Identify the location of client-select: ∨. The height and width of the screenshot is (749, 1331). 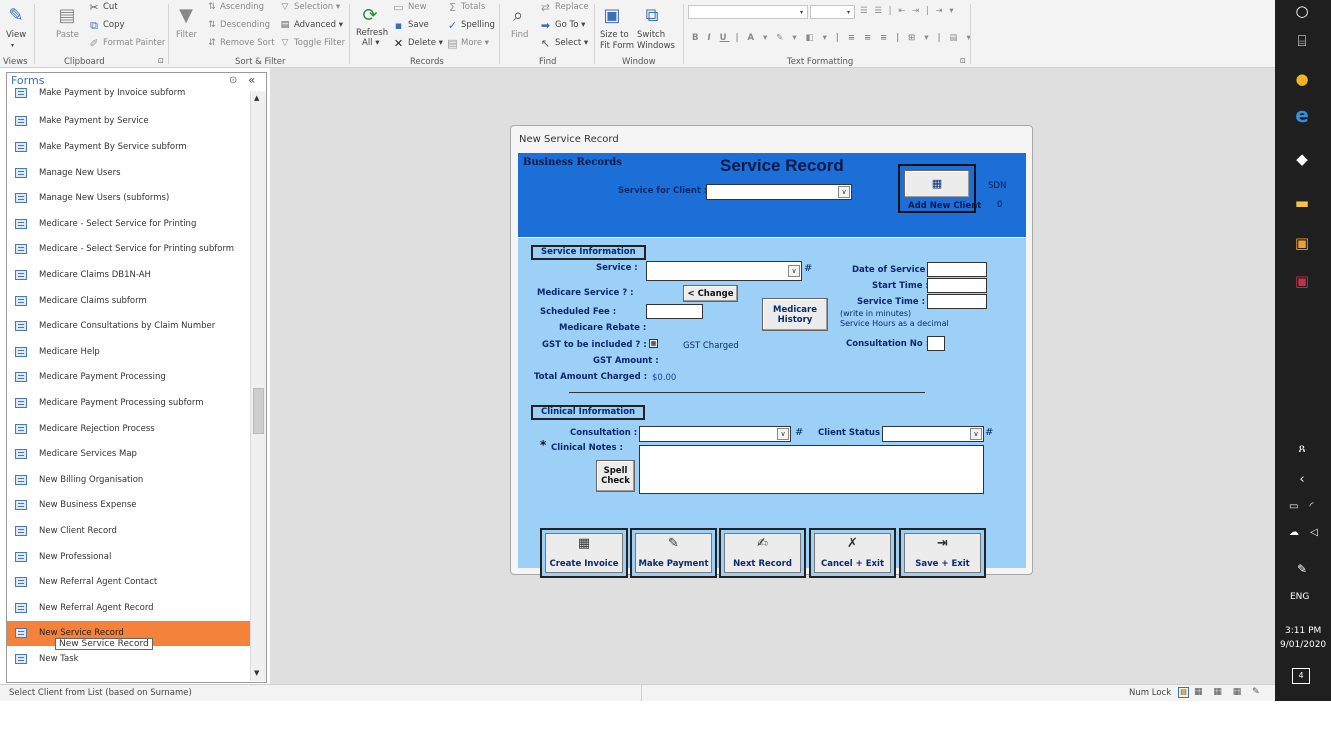
(779, 192).